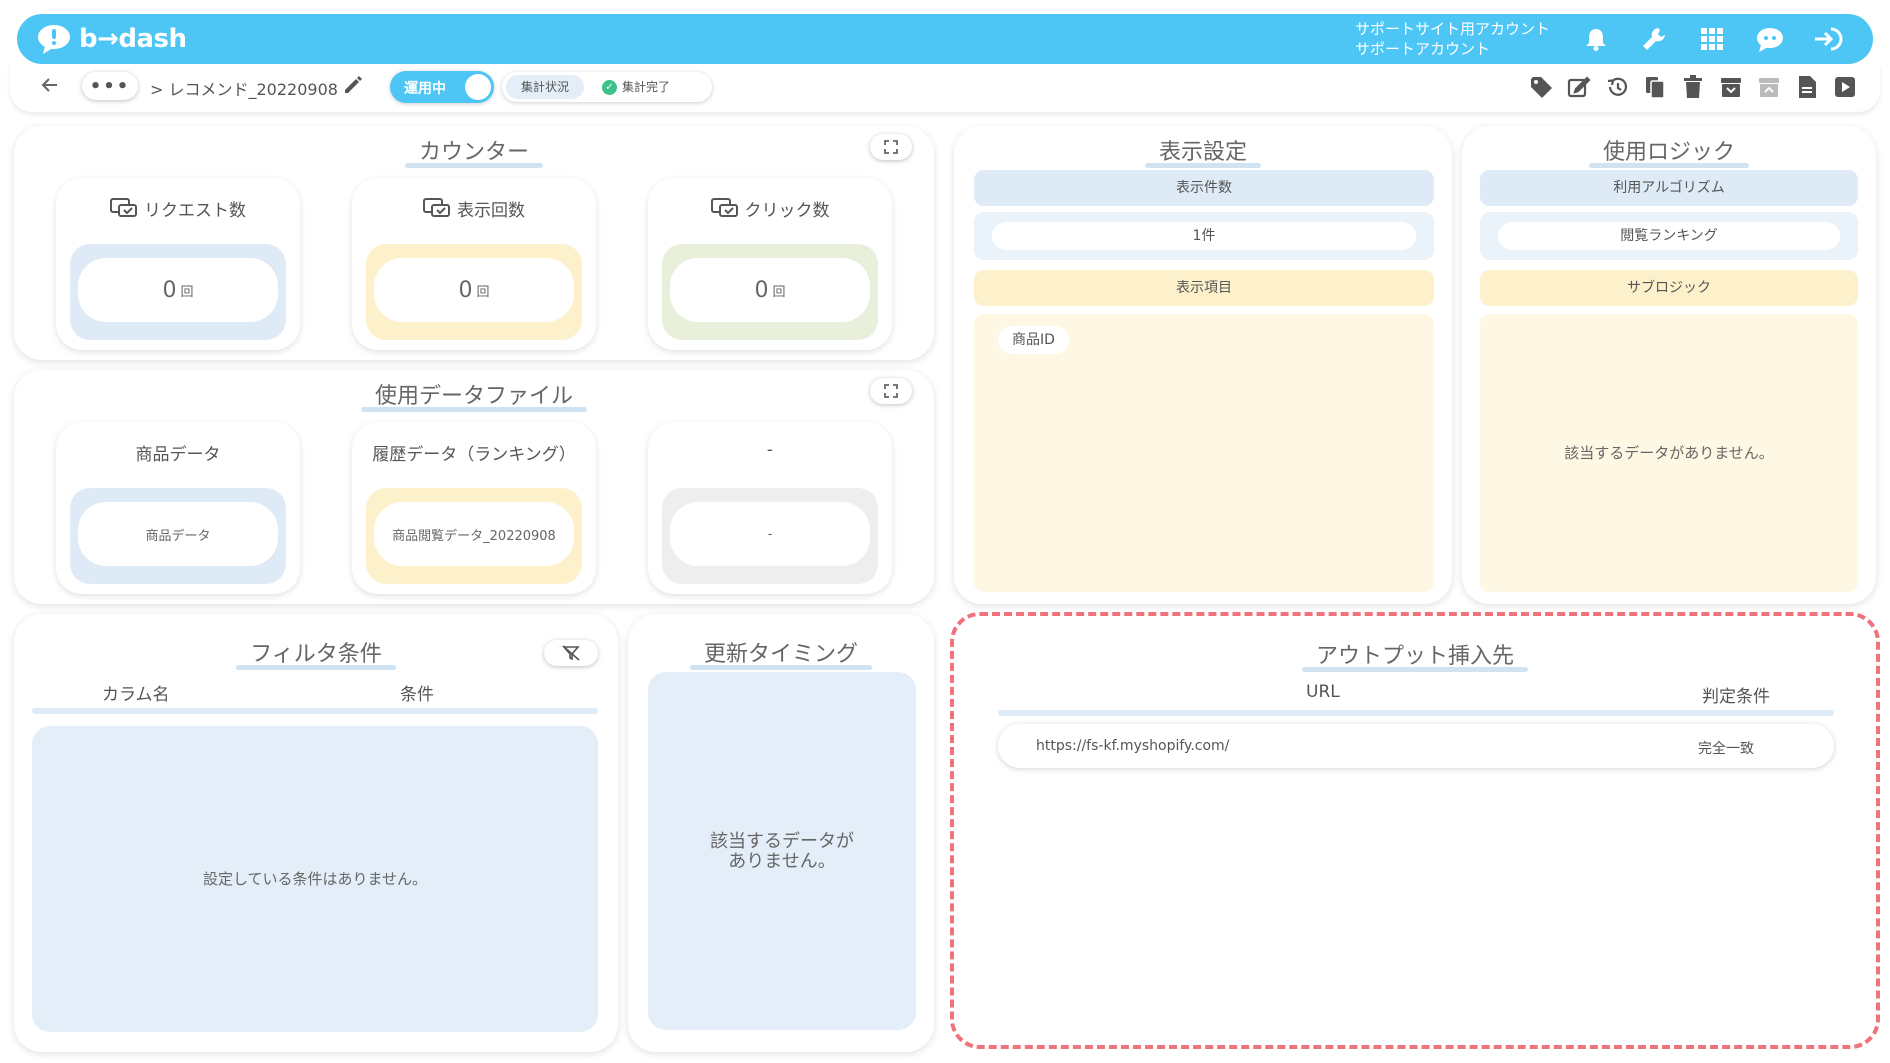  What do you see at coordinates (770, 534) in the screenshot?
I see `datafile-value: -` at bounding box center [770, 534].